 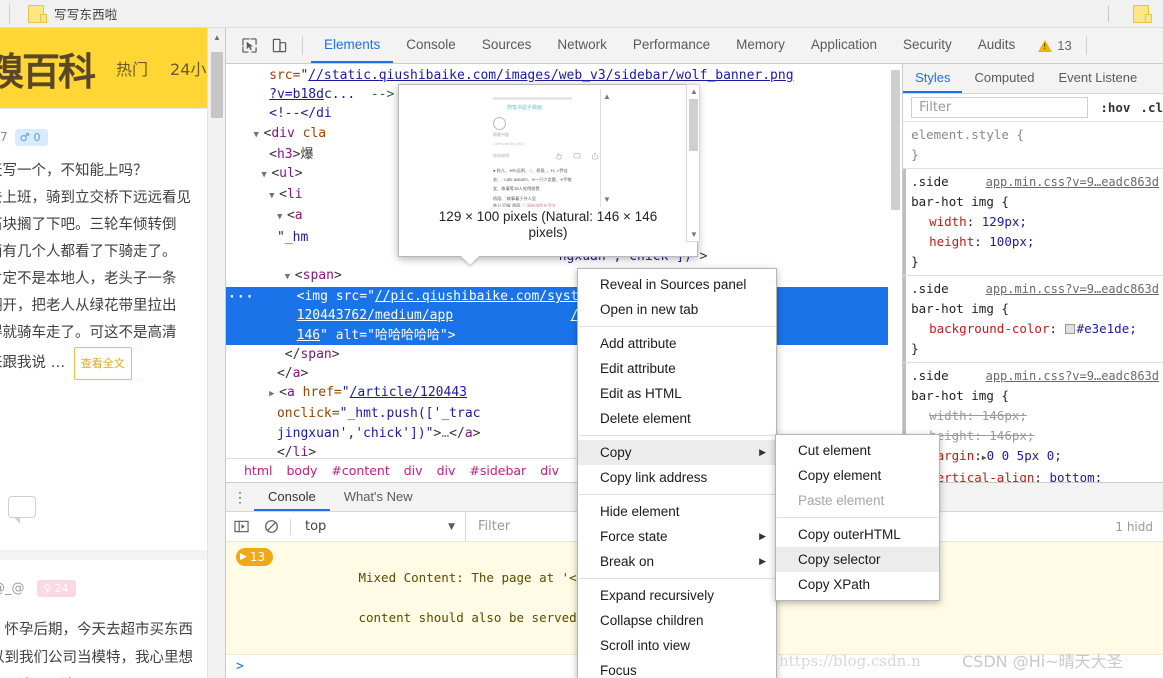 What do you see at coordinates (844, 45) in the screenshot?
I see `tab-application: Application` at bounding box center [844, 45].